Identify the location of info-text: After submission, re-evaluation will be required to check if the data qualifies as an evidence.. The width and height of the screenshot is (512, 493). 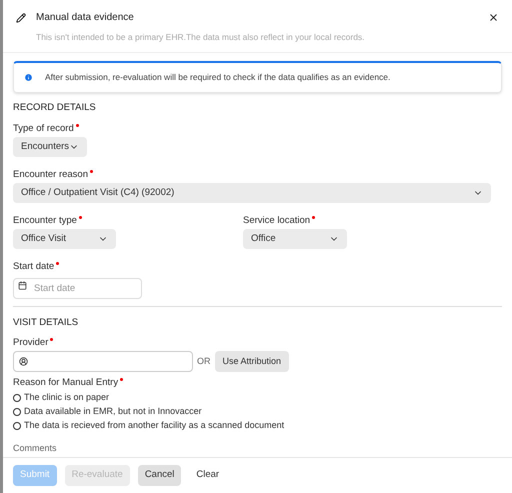
(217, 77).